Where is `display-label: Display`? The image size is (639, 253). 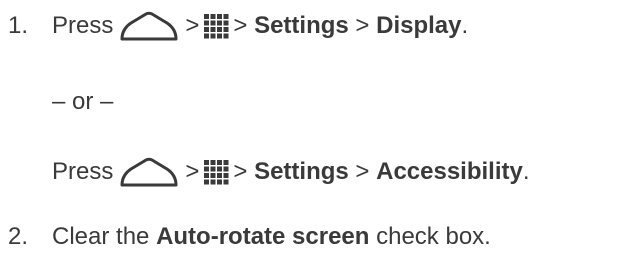
display-label: Display is located at coordinates (419, 25).